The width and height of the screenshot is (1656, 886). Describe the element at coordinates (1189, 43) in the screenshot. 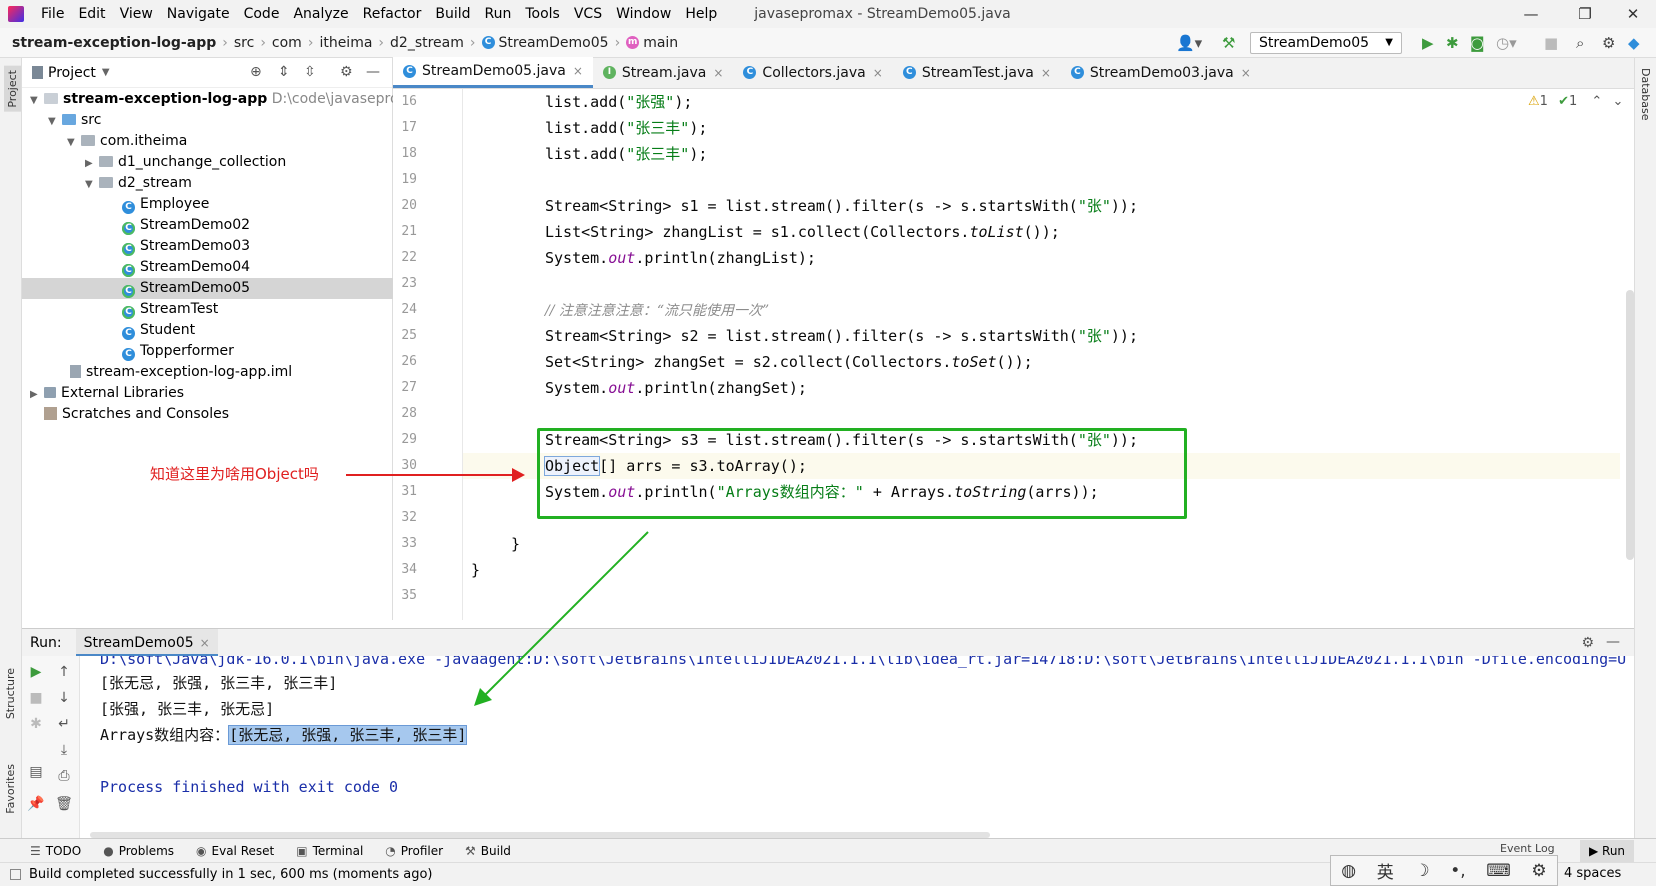

I see `user-icon: 👤▾` at that location.